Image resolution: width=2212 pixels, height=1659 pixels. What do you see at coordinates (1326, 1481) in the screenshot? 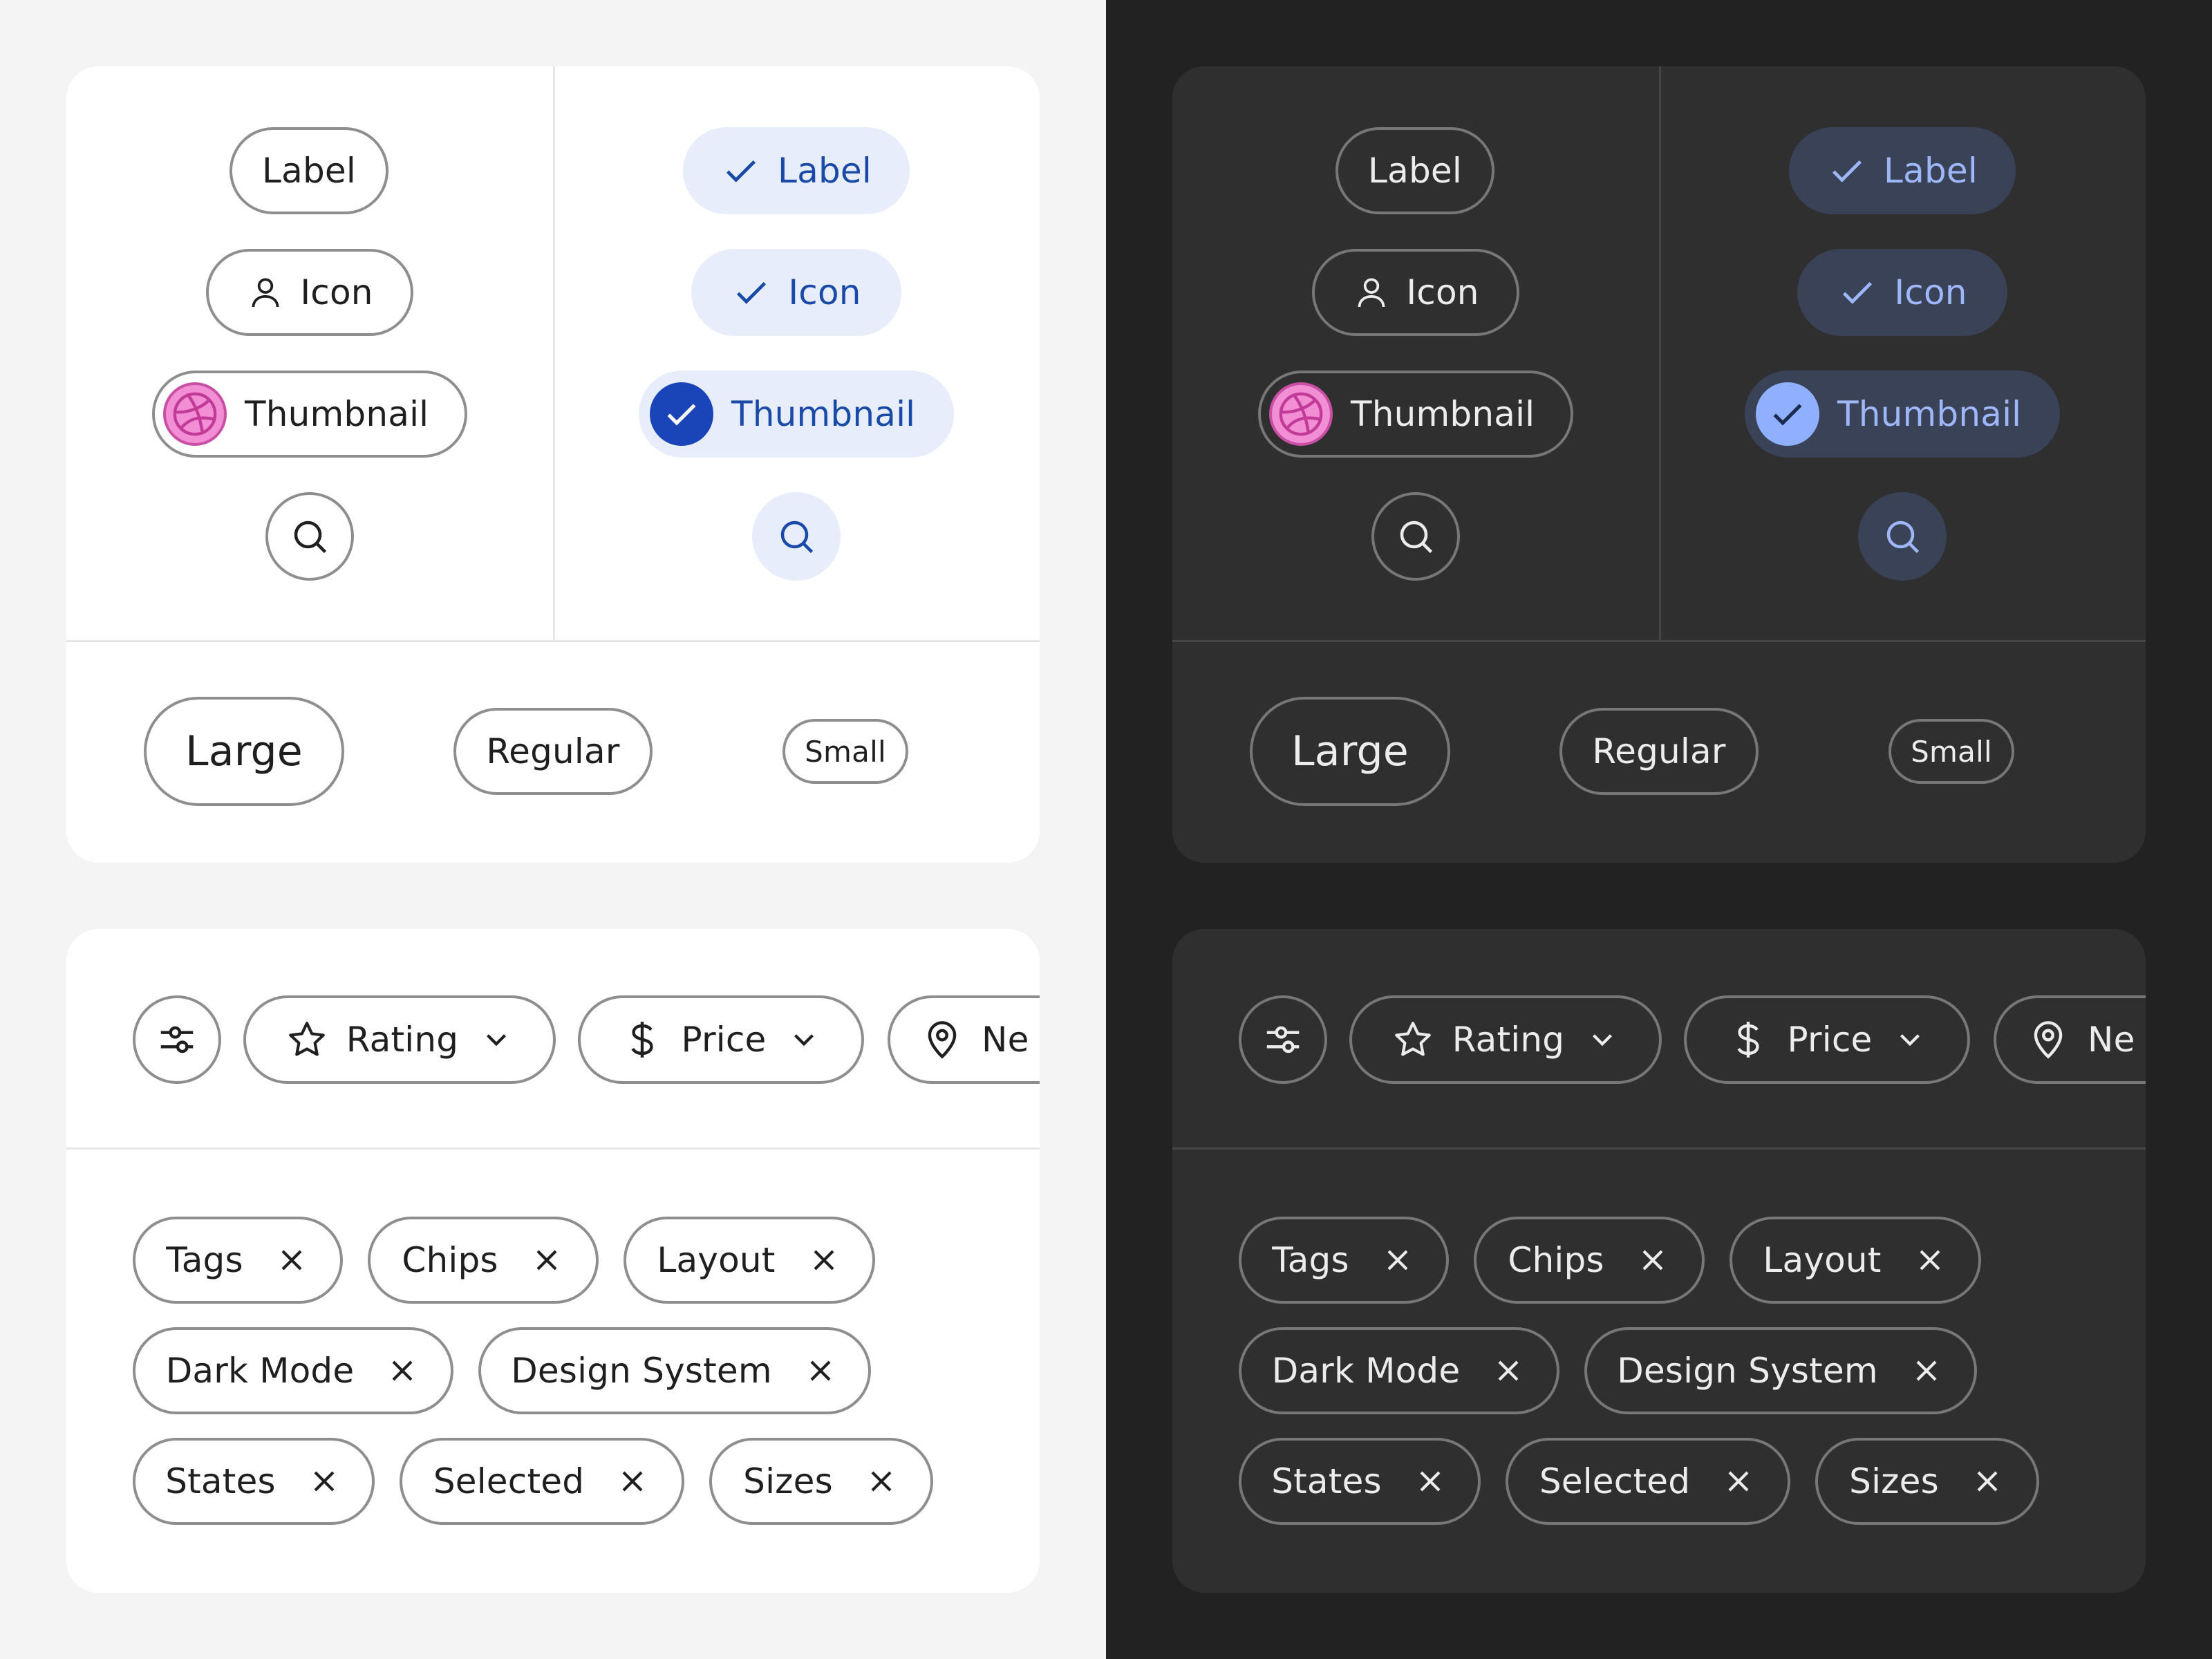
I see `chip-label: States` at bounding box center [1326, 1481].